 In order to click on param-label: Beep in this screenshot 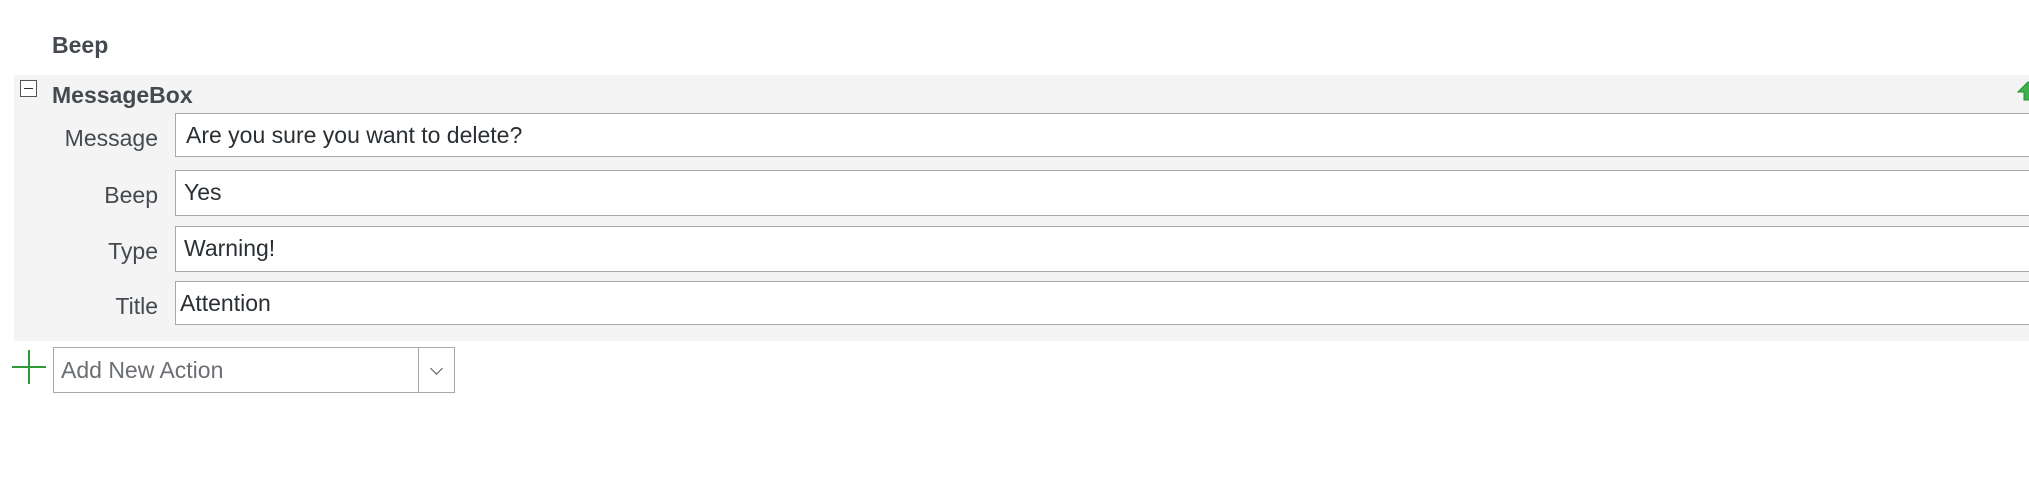, I will do `click(131, 195)`.